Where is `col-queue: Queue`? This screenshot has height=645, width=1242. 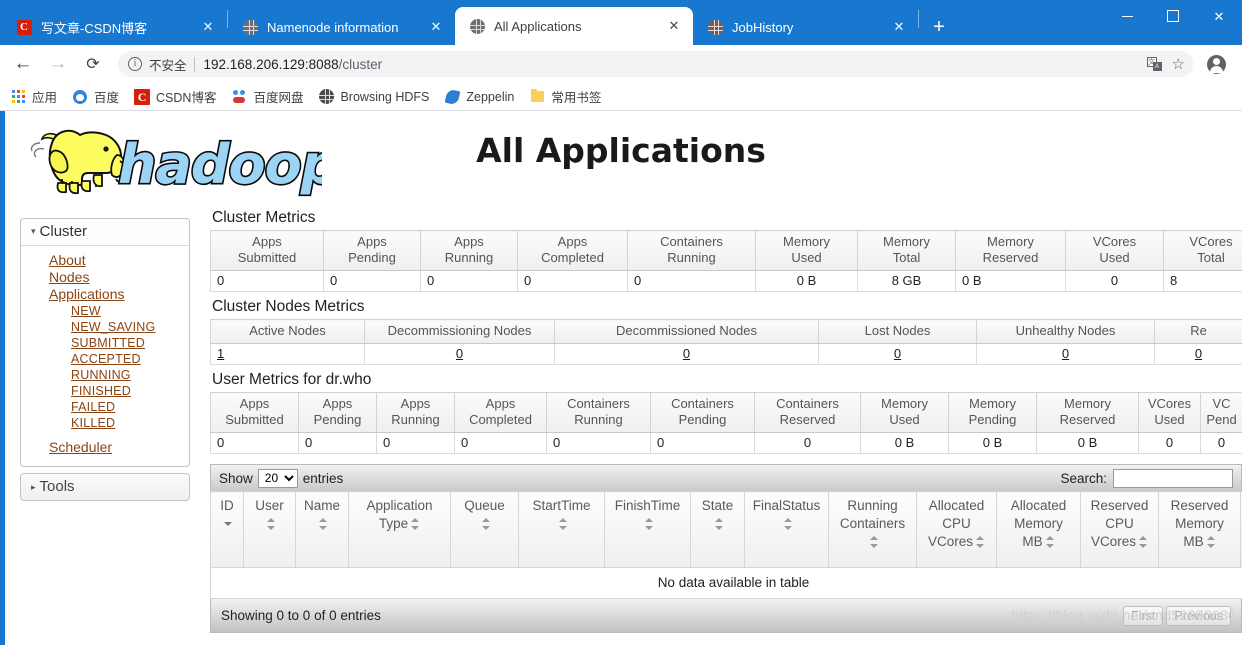 col-queue: Queue is located at coordinates (484, 529).